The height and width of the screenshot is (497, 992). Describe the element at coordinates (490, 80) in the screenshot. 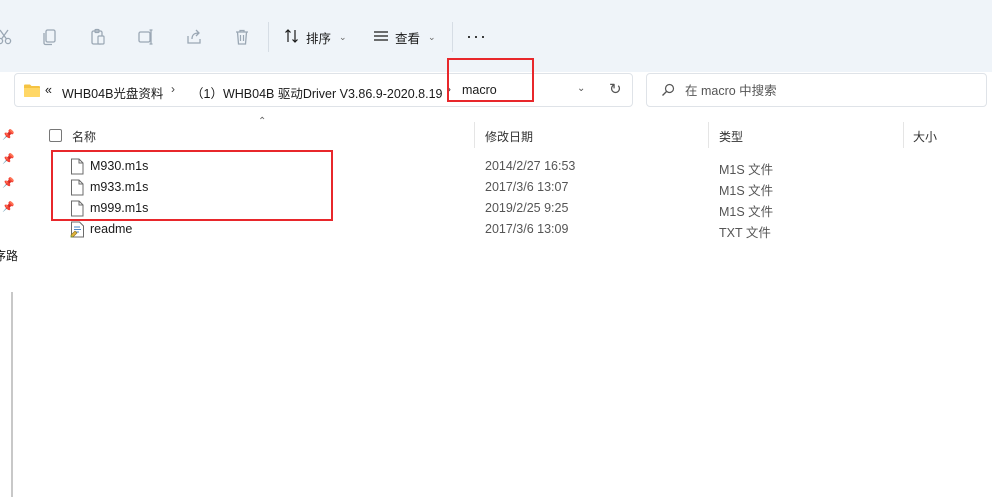

I see `highlight-box-macro` at that location.